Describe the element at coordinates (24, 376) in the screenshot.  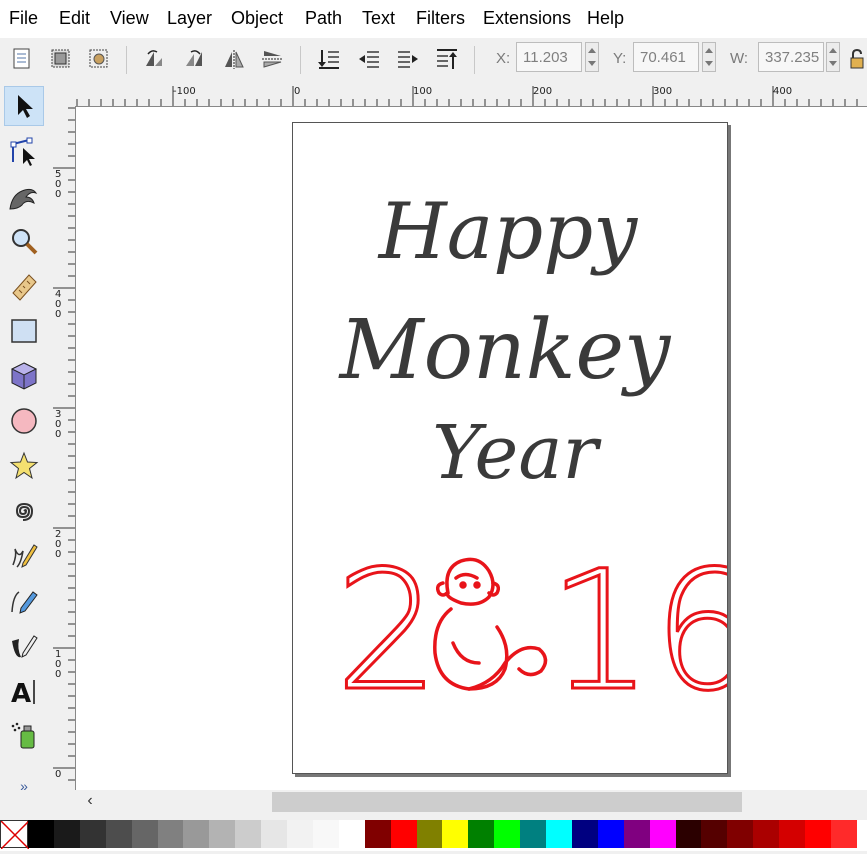
I see `3d-box-tool-icon` at that location.